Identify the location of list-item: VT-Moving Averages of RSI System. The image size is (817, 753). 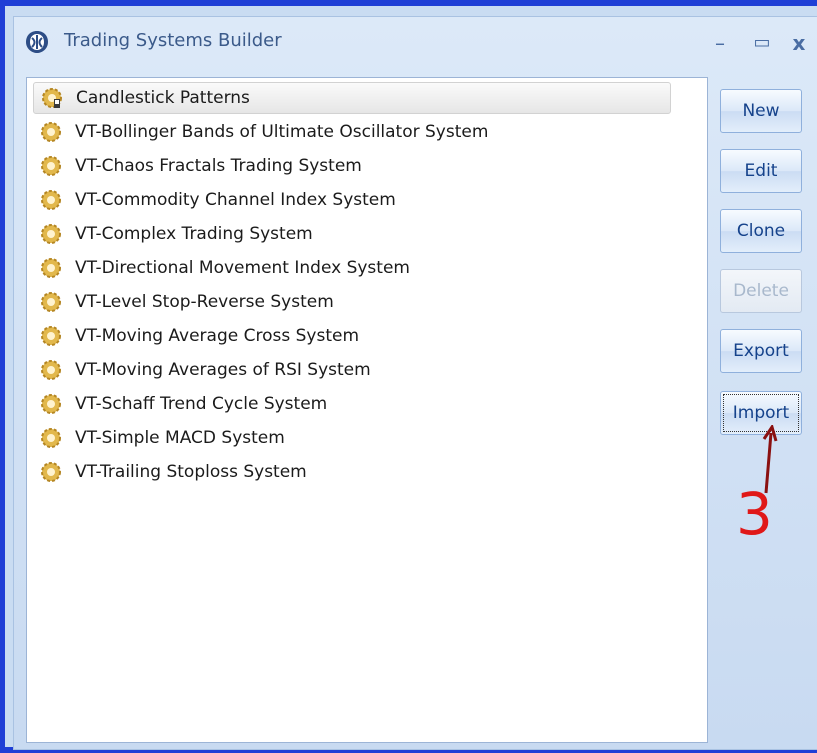
(202, 370).